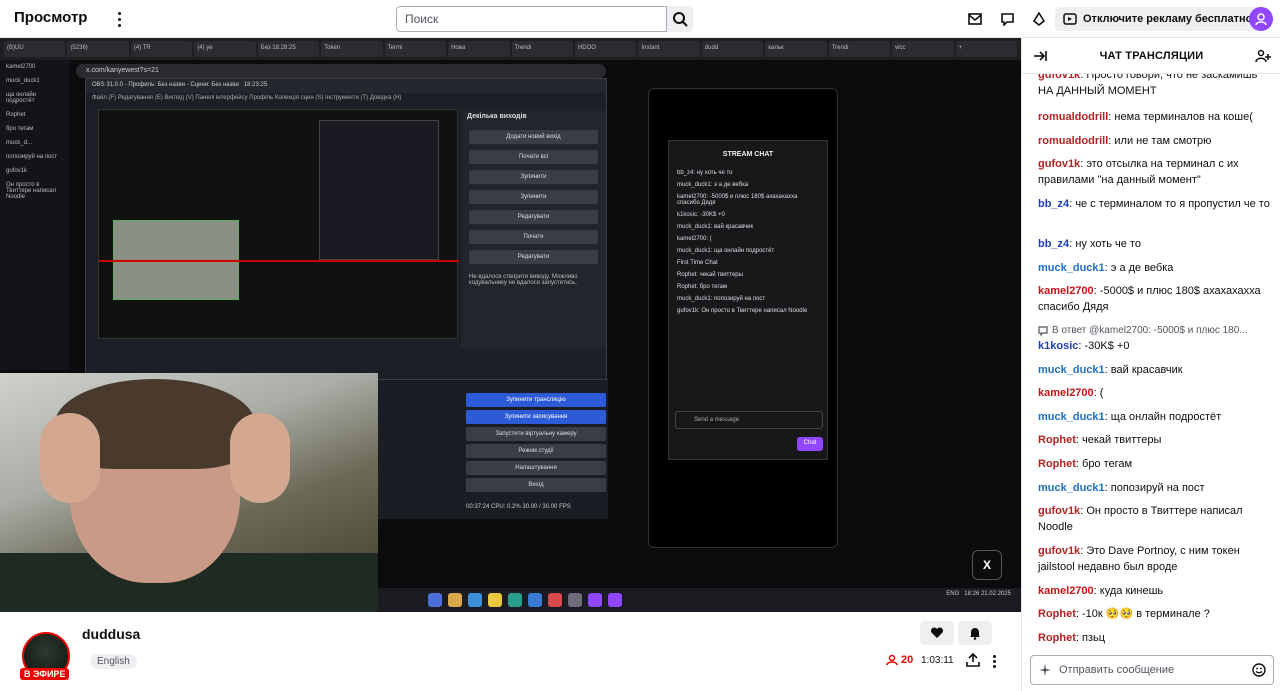  What do you see at coordinates (70, 458) in the screenshot?
I see `hand-left` at bounding box center [70, 458].